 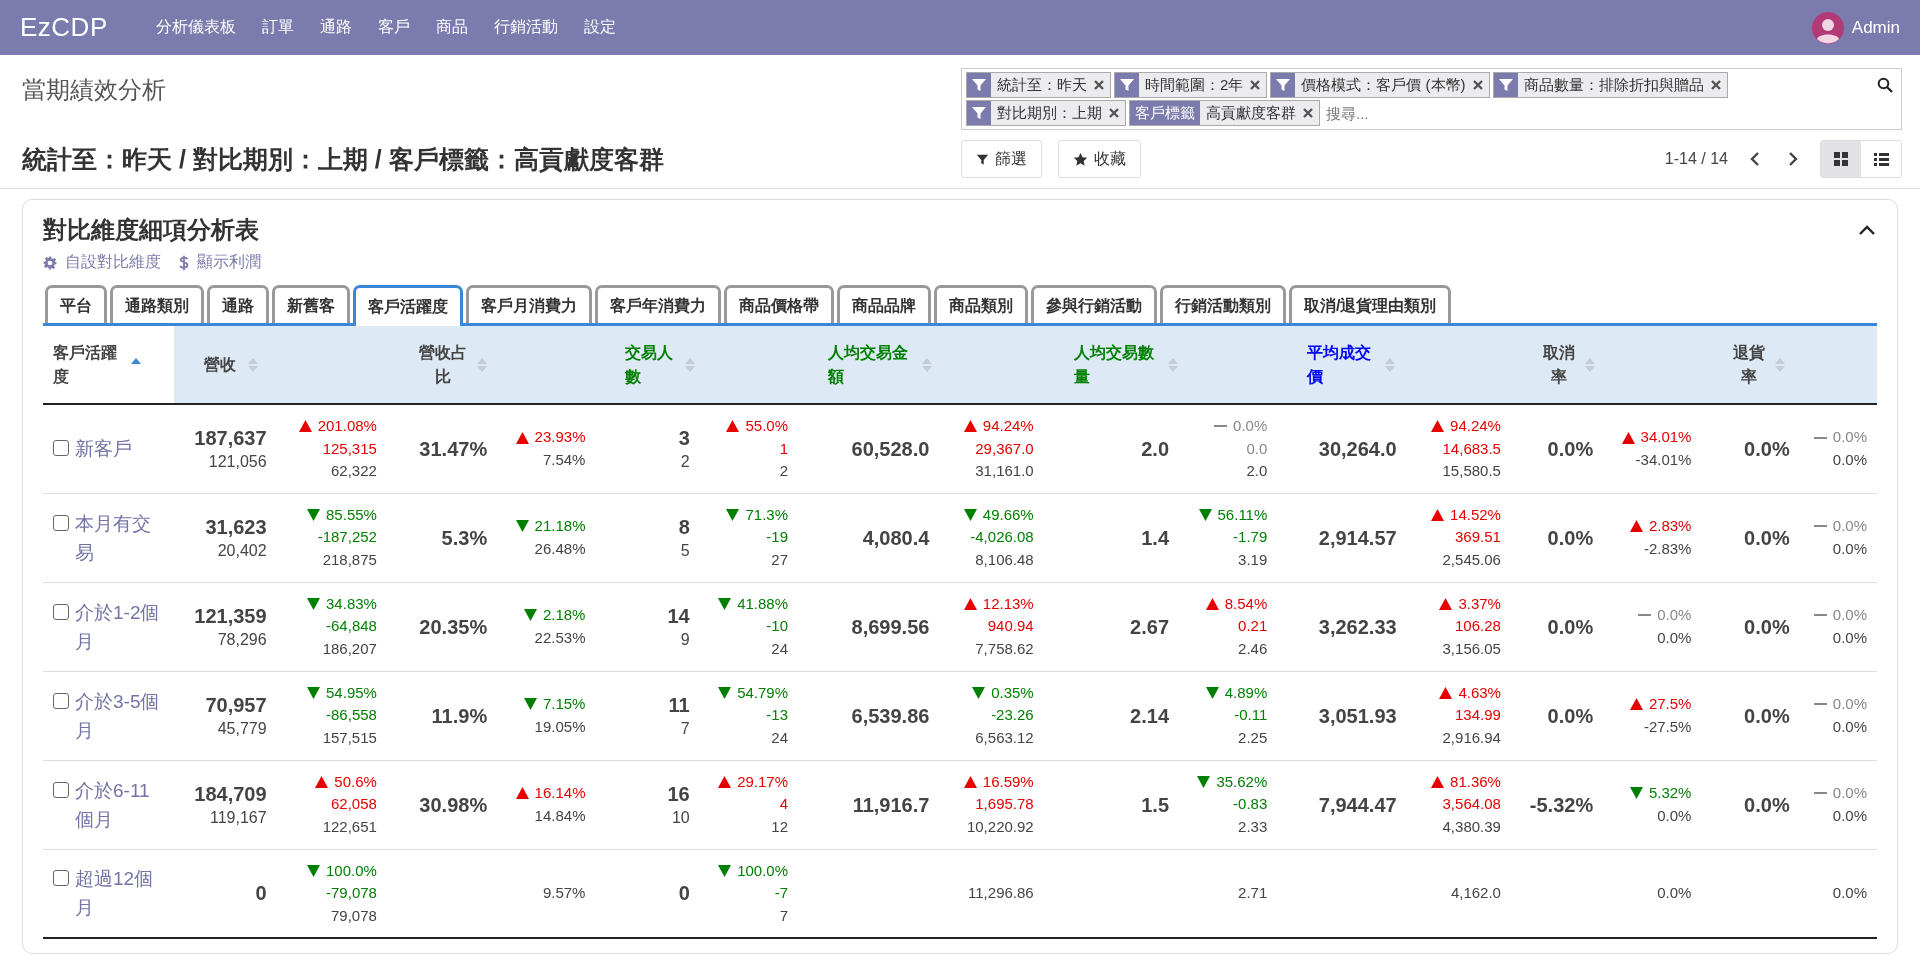 I want to click on menu-item: 設定, so click(x=599, y=27).